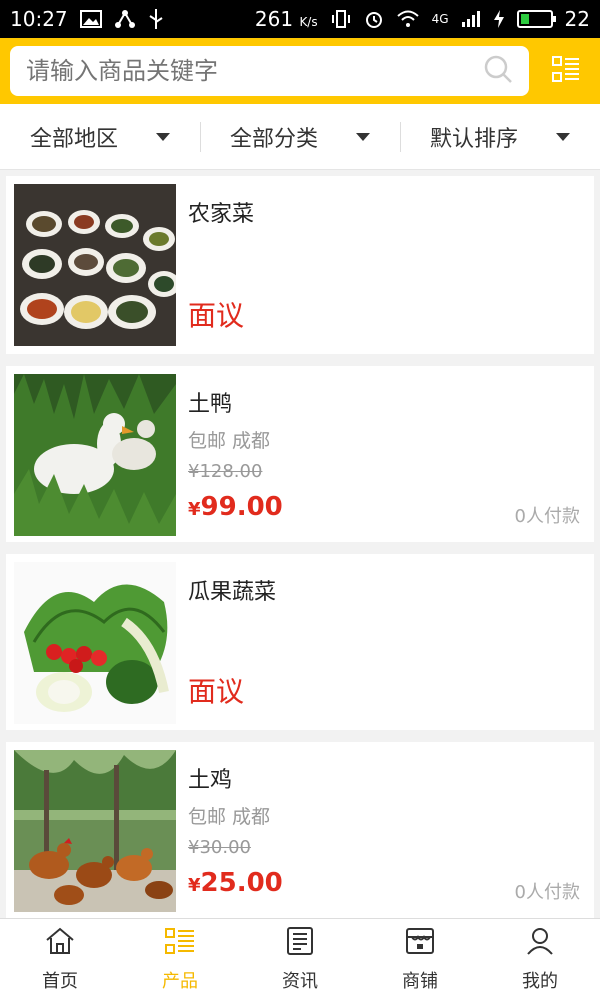 Image resolution: width=600 pixels, height=1000 pixels. I want to click on image-icon, so click(90, 19).